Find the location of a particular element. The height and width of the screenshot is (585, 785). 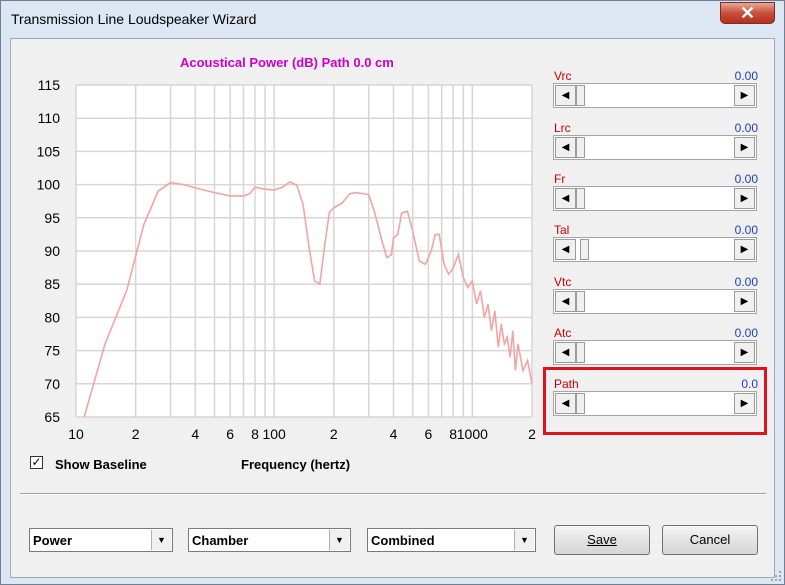

check-icon: ✓ is located at coordinates (36, 462).